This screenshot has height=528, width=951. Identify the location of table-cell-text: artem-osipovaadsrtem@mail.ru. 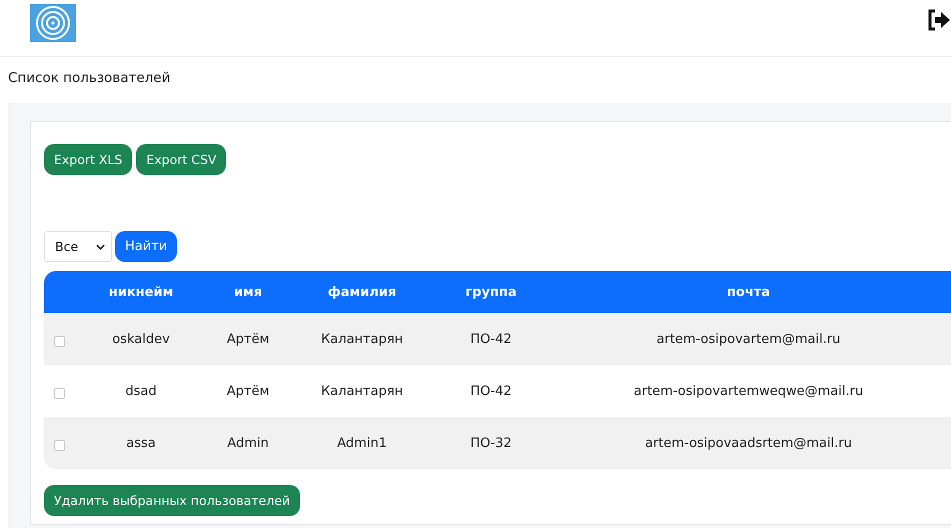
(748, 443).